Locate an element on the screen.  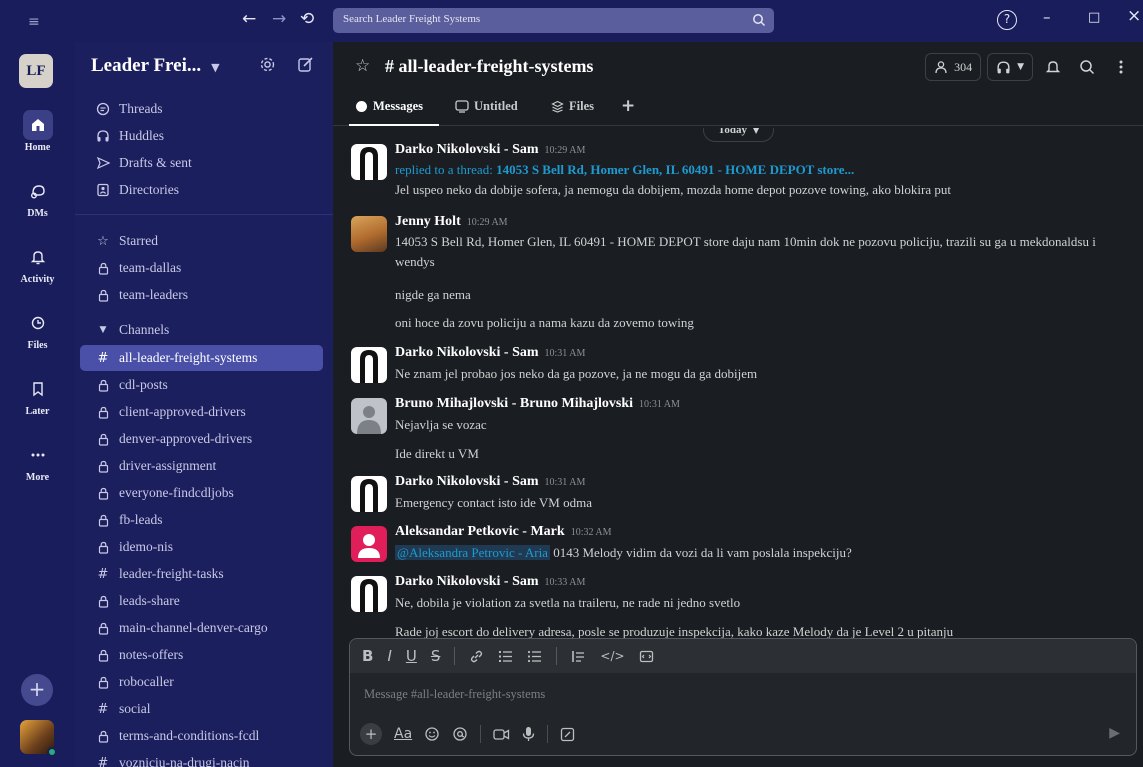
menu-icon: ≡ is located at coordinates (34, 22).